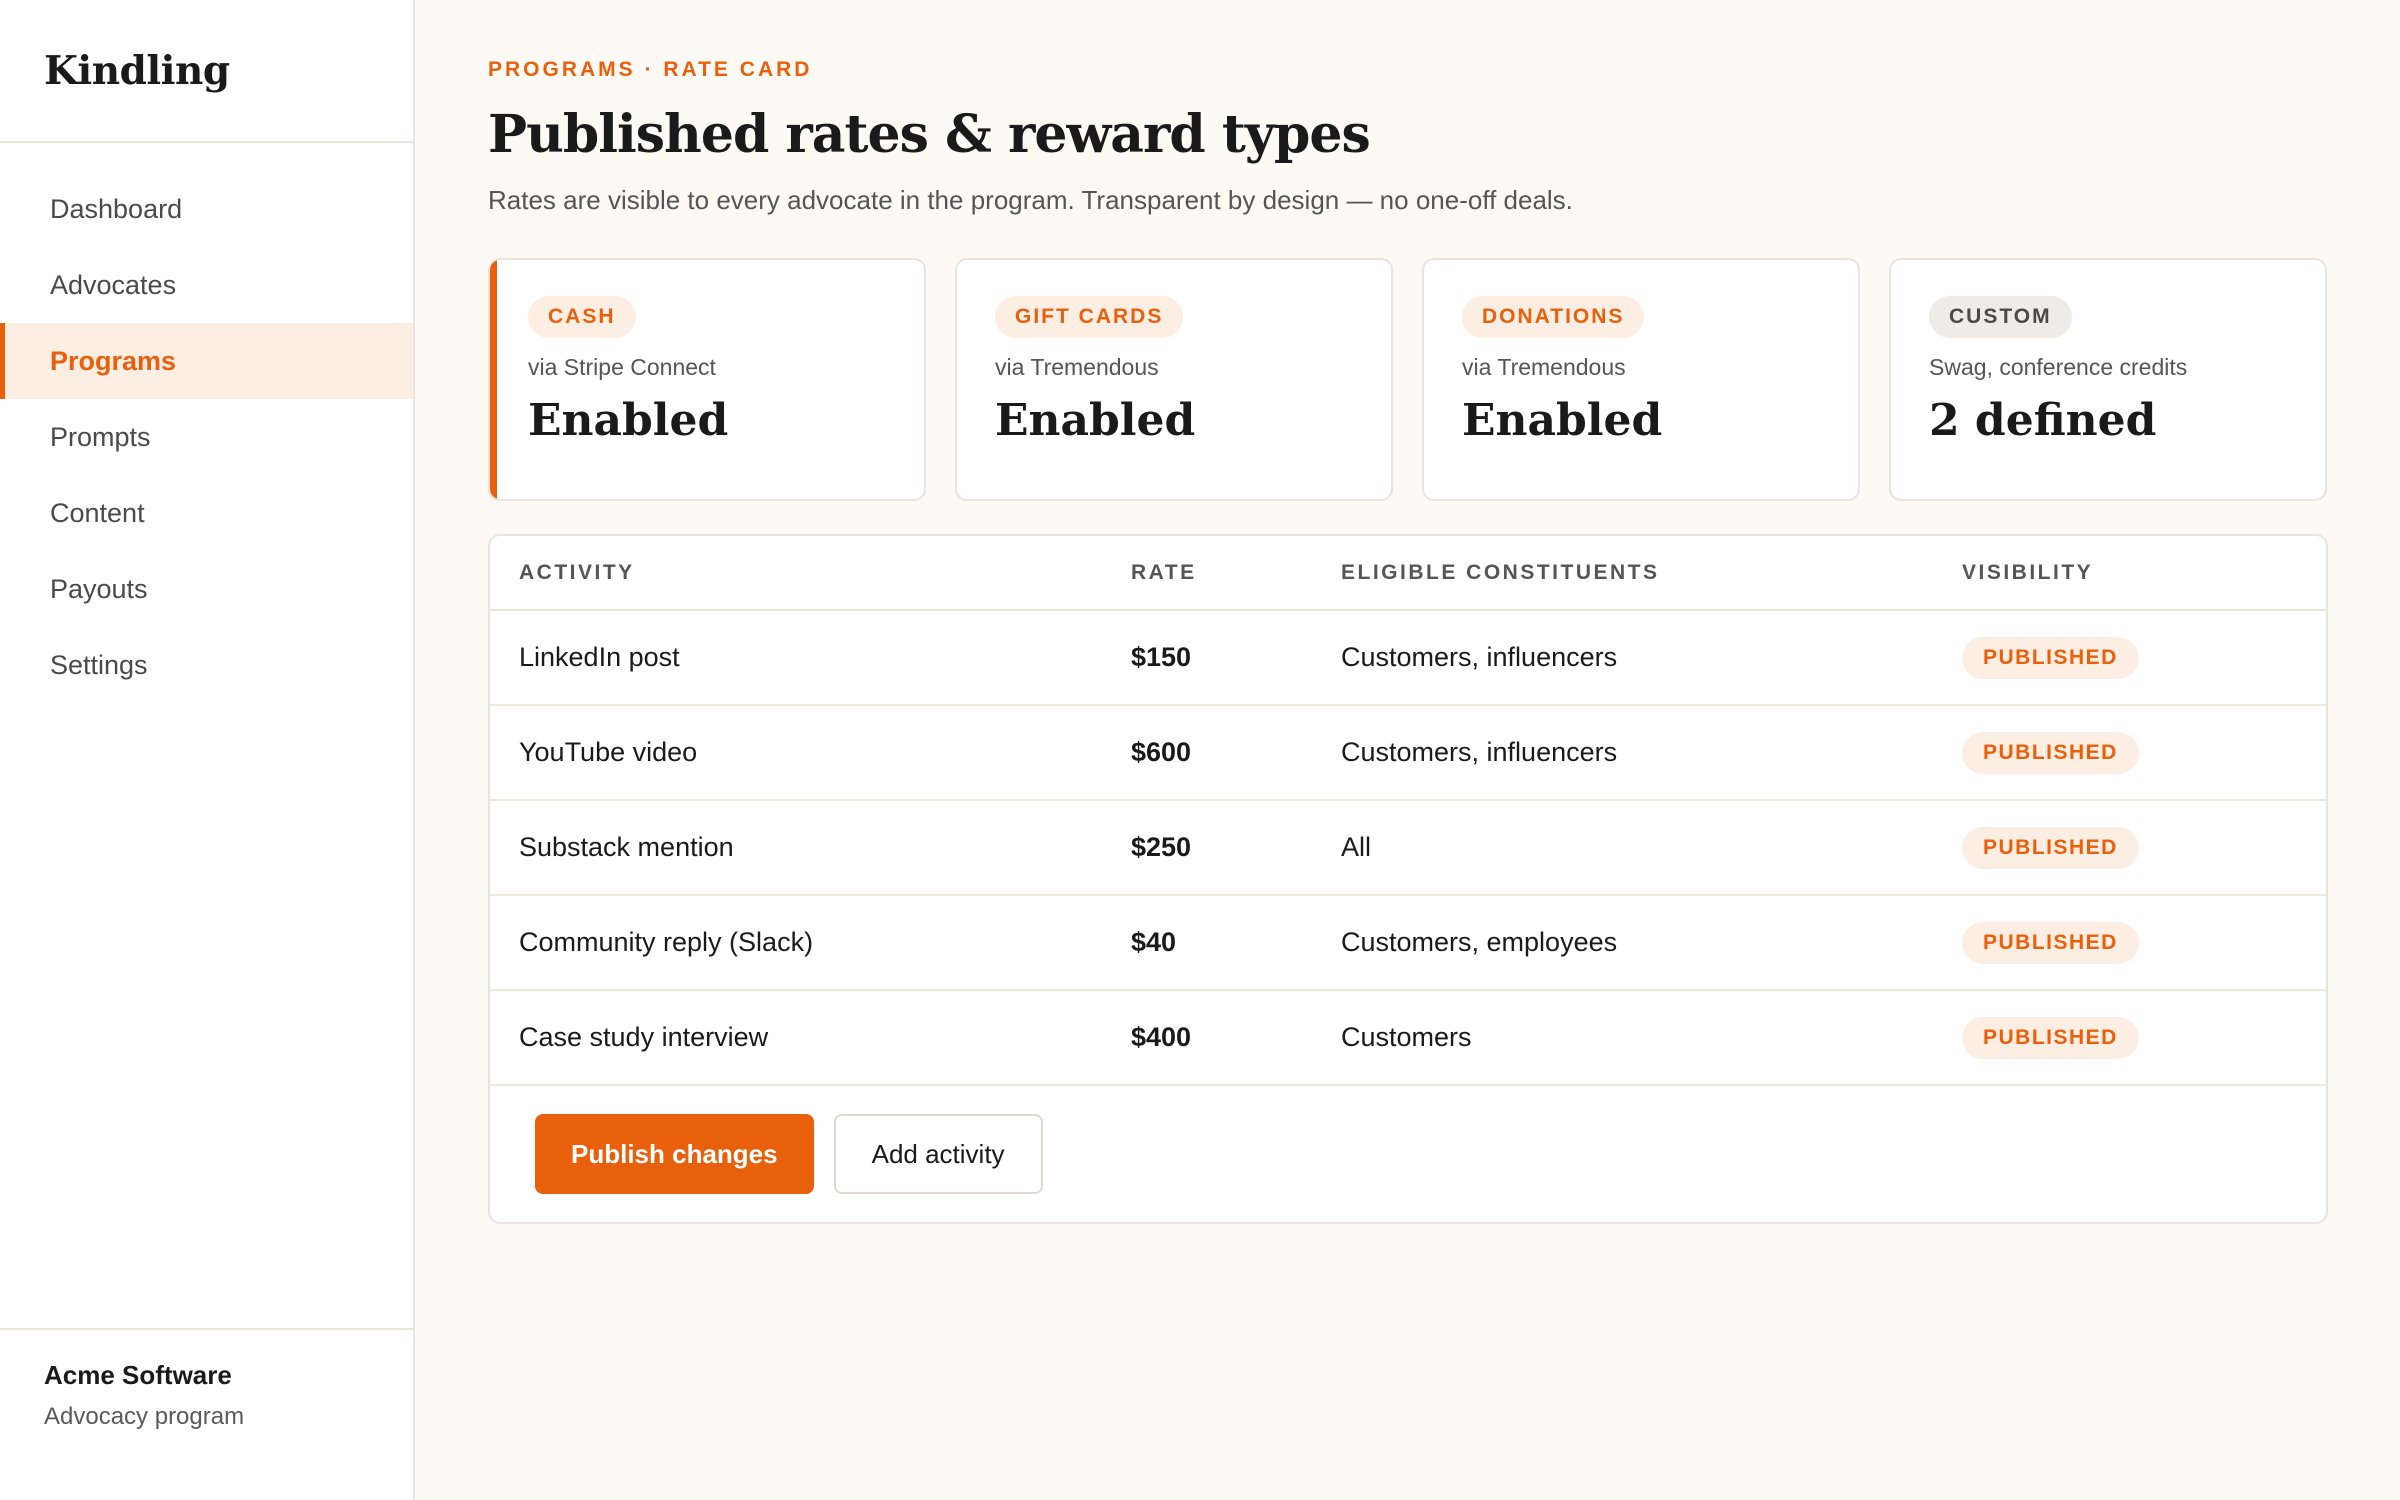  What do you see at coordinates (206, 285) in the screenshot?
I see `sidebar-item-advocates: Advocates` at bounding box center [206, 285].